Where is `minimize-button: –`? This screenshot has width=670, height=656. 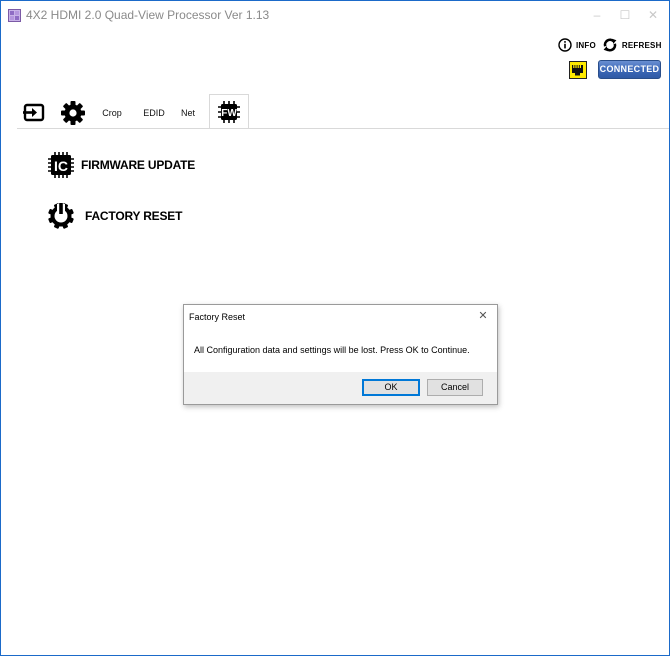
minimize-button: – is located at coordinates (597, 15).